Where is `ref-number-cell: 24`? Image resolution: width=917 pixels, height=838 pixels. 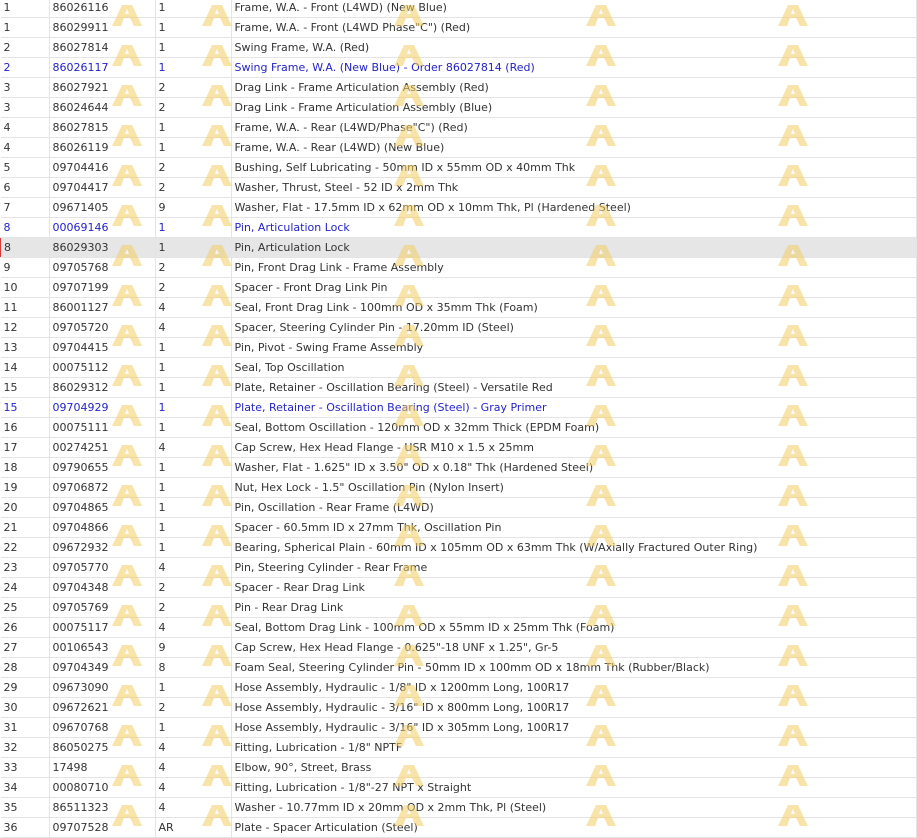 ref-number-cell: 24 is located at coordinates (25, 587).